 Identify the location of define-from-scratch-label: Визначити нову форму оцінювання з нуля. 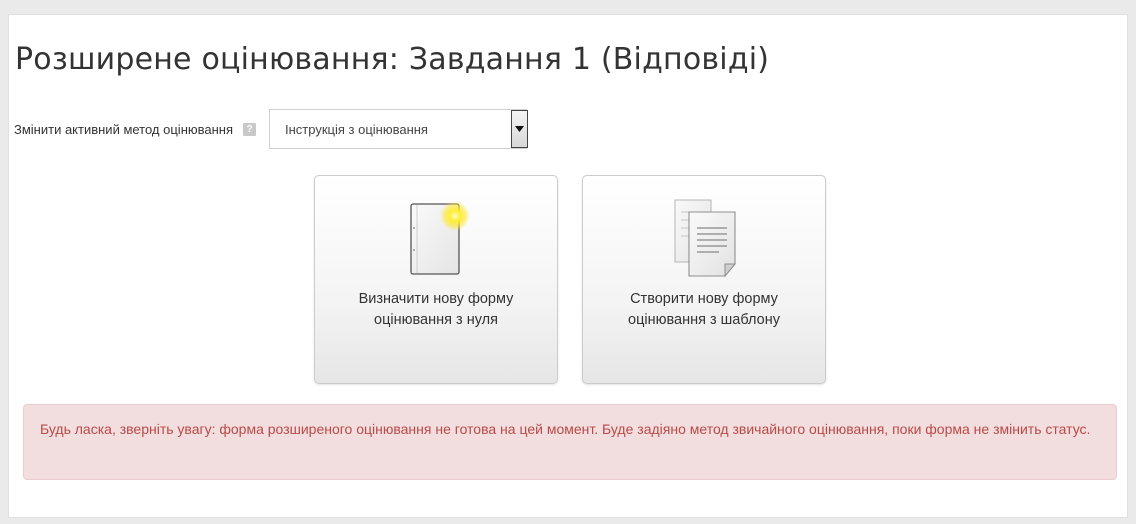
(436, 309).